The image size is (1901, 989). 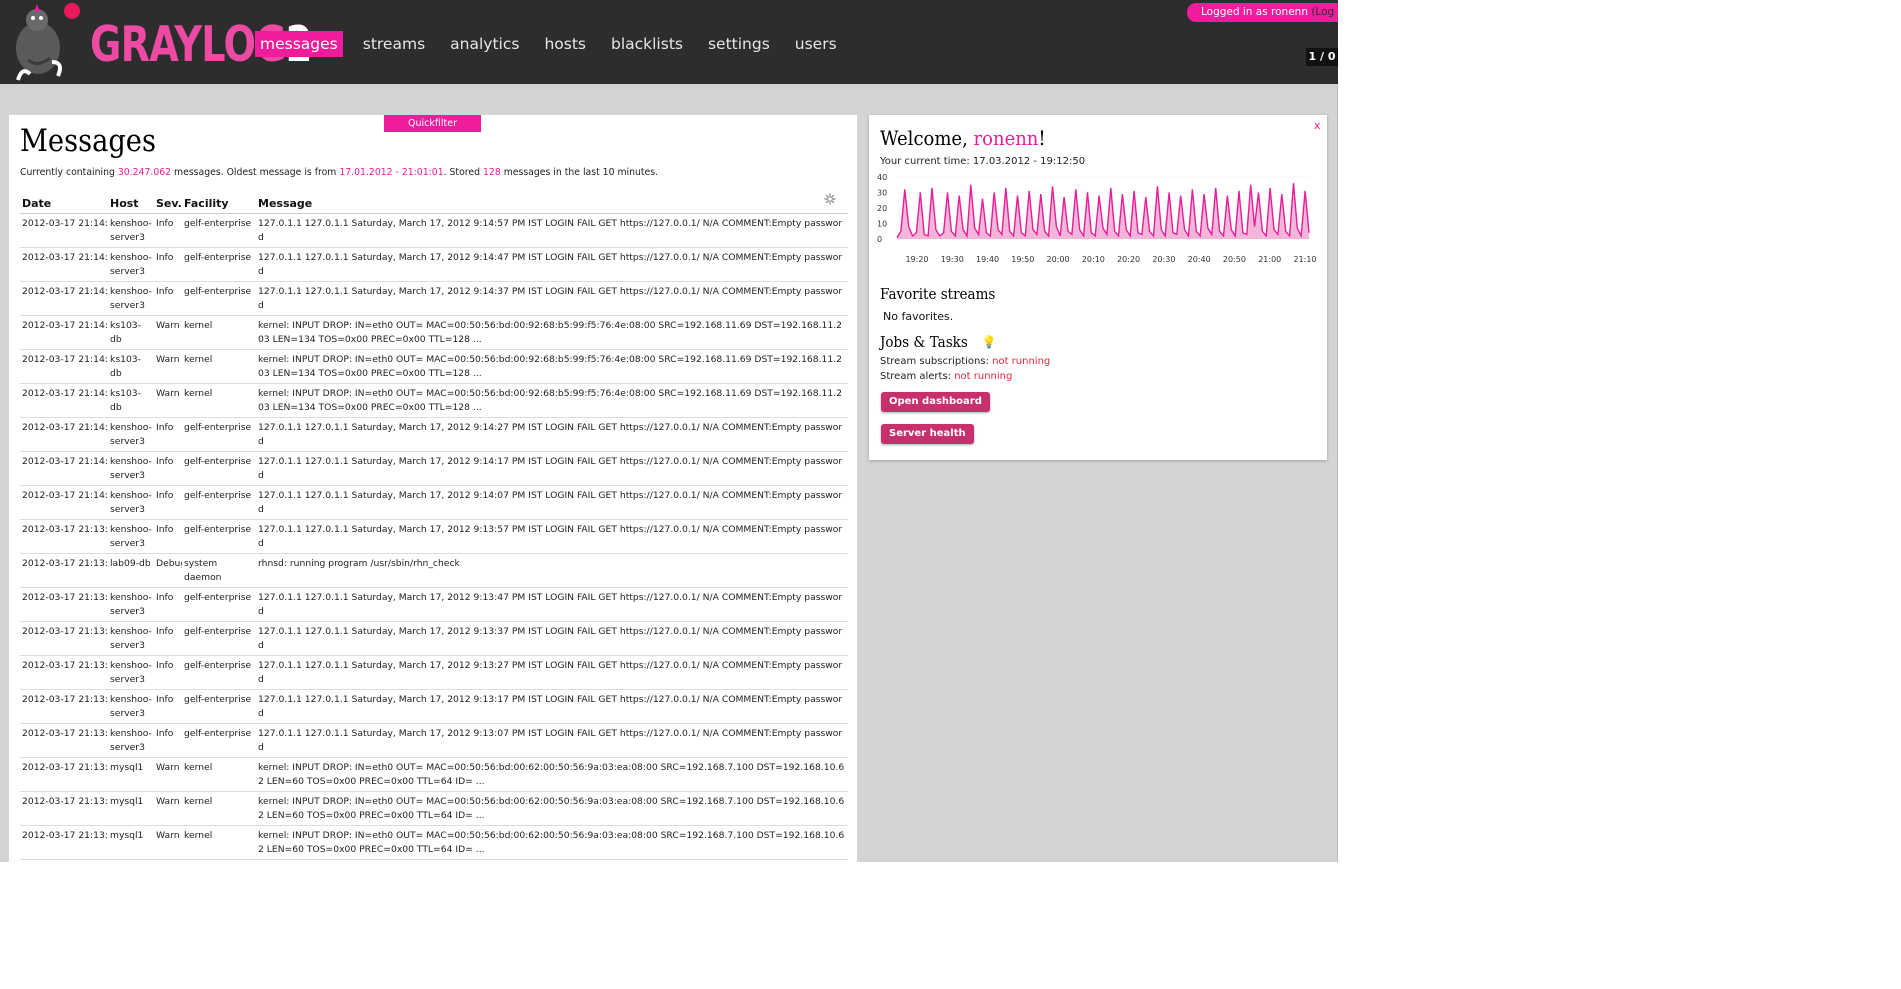 What do you see at coordinates (1254, 12) in the screenshot?
I see `login-text: Logged in as ronenn` at bounding box center [1254, 12].